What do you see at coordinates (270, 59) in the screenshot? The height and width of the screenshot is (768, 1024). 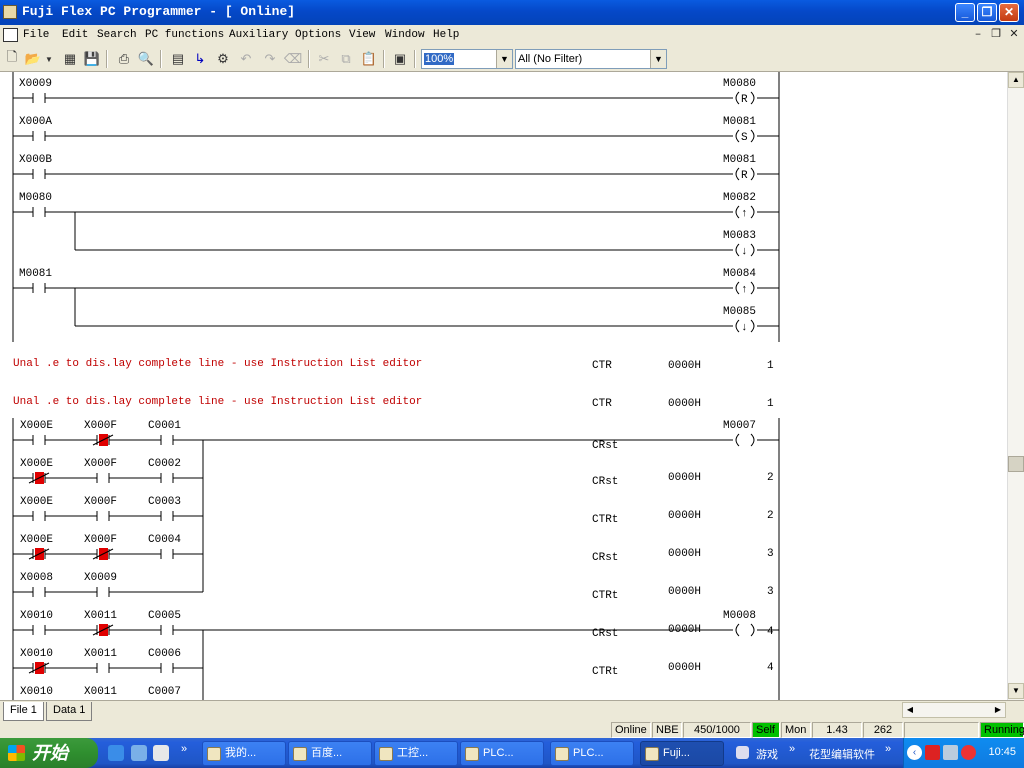 I see `redo-icon: ↷` at bounding box center [270, 59].